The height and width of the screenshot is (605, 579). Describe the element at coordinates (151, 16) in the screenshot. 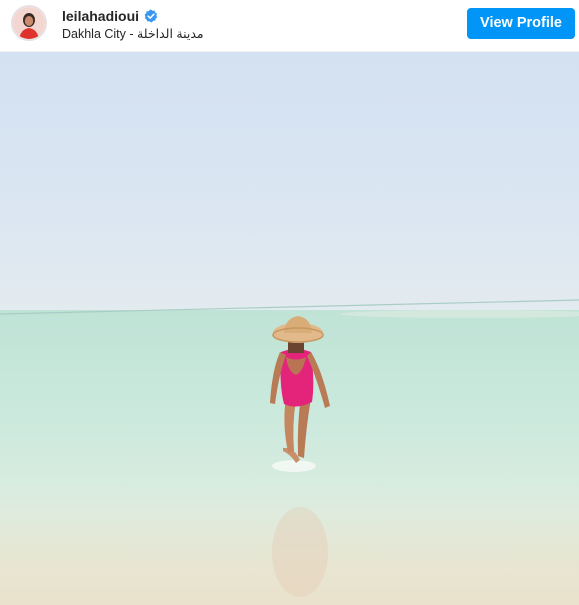

I see `verified-badge-icon` at that location.